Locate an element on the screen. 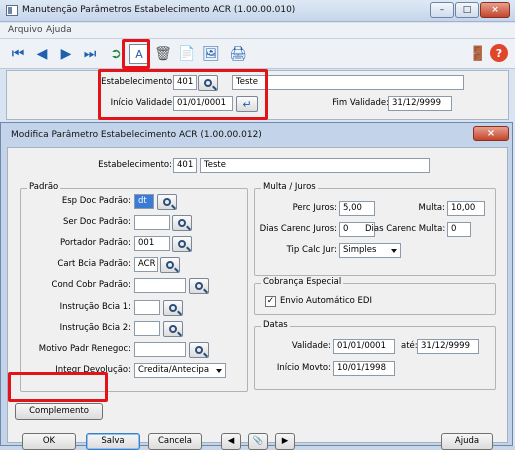 The image size is (515, 450). previous-button: ◀ is located at coordinates (231, 441).